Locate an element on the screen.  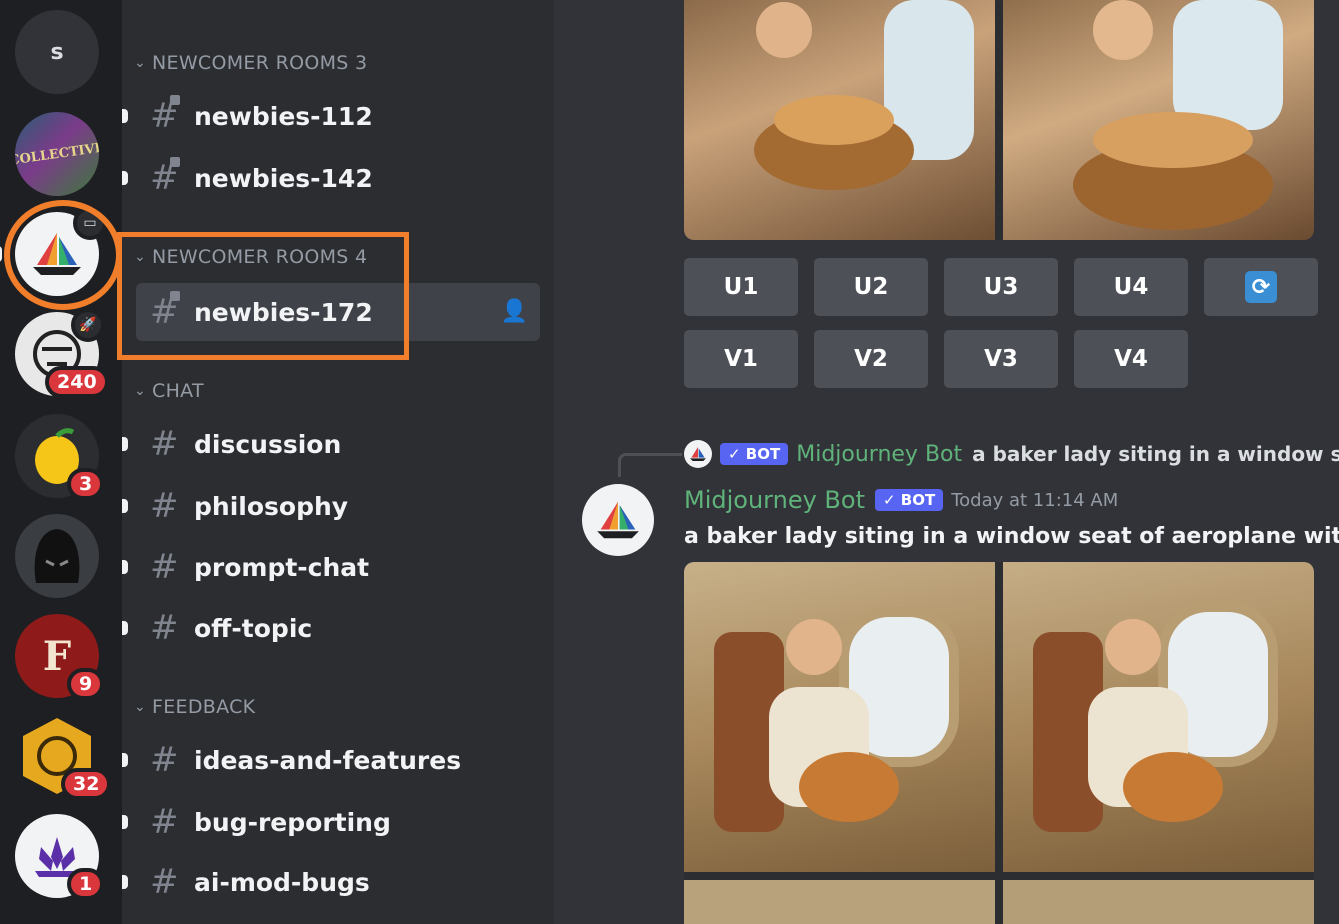
channel-prompt-chat: # prompt-chat is located at coordinates (331, 567).